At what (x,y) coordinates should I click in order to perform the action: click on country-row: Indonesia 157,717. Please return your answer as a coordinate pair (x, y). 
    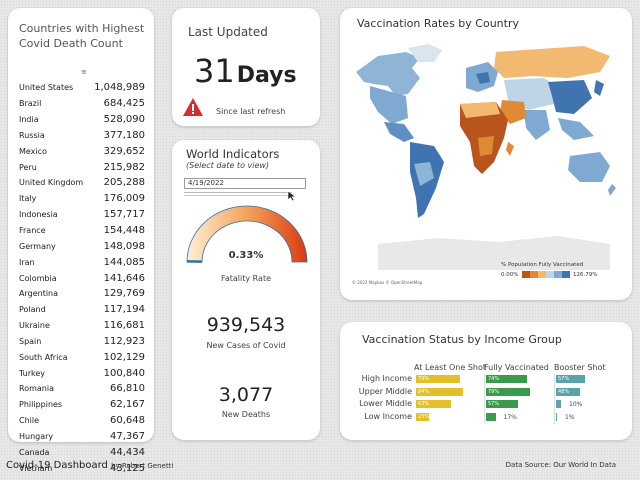
    Looking at the image, I should click on (82, 215).